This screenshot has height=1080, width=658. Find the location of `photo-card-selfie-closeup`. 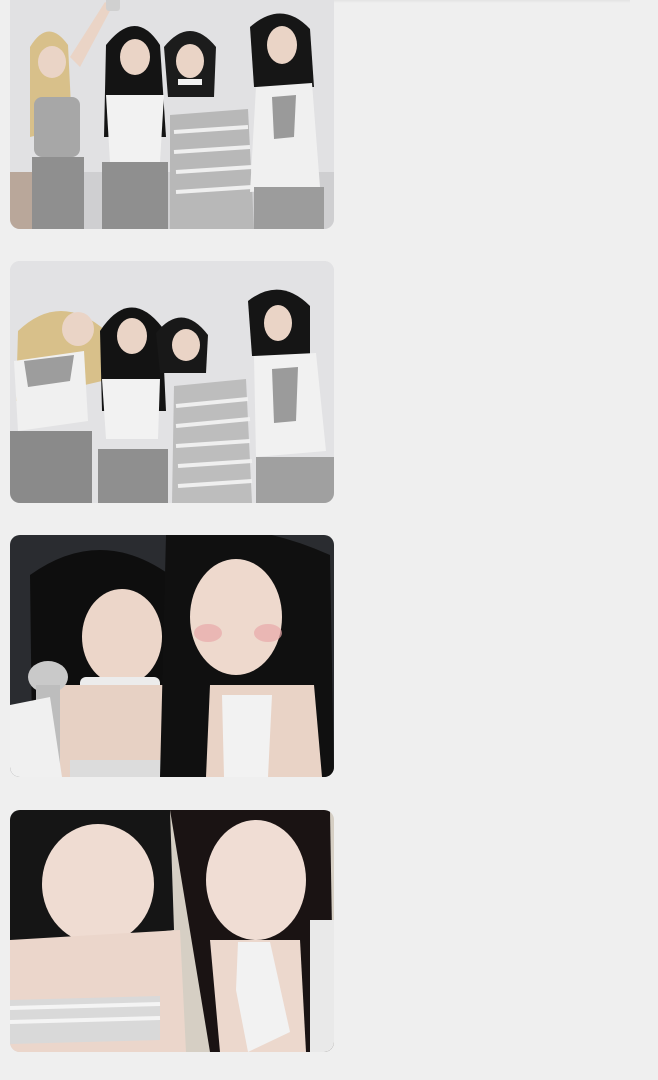

photo-card-selfie-closeup is located at coordinates (172, 931).